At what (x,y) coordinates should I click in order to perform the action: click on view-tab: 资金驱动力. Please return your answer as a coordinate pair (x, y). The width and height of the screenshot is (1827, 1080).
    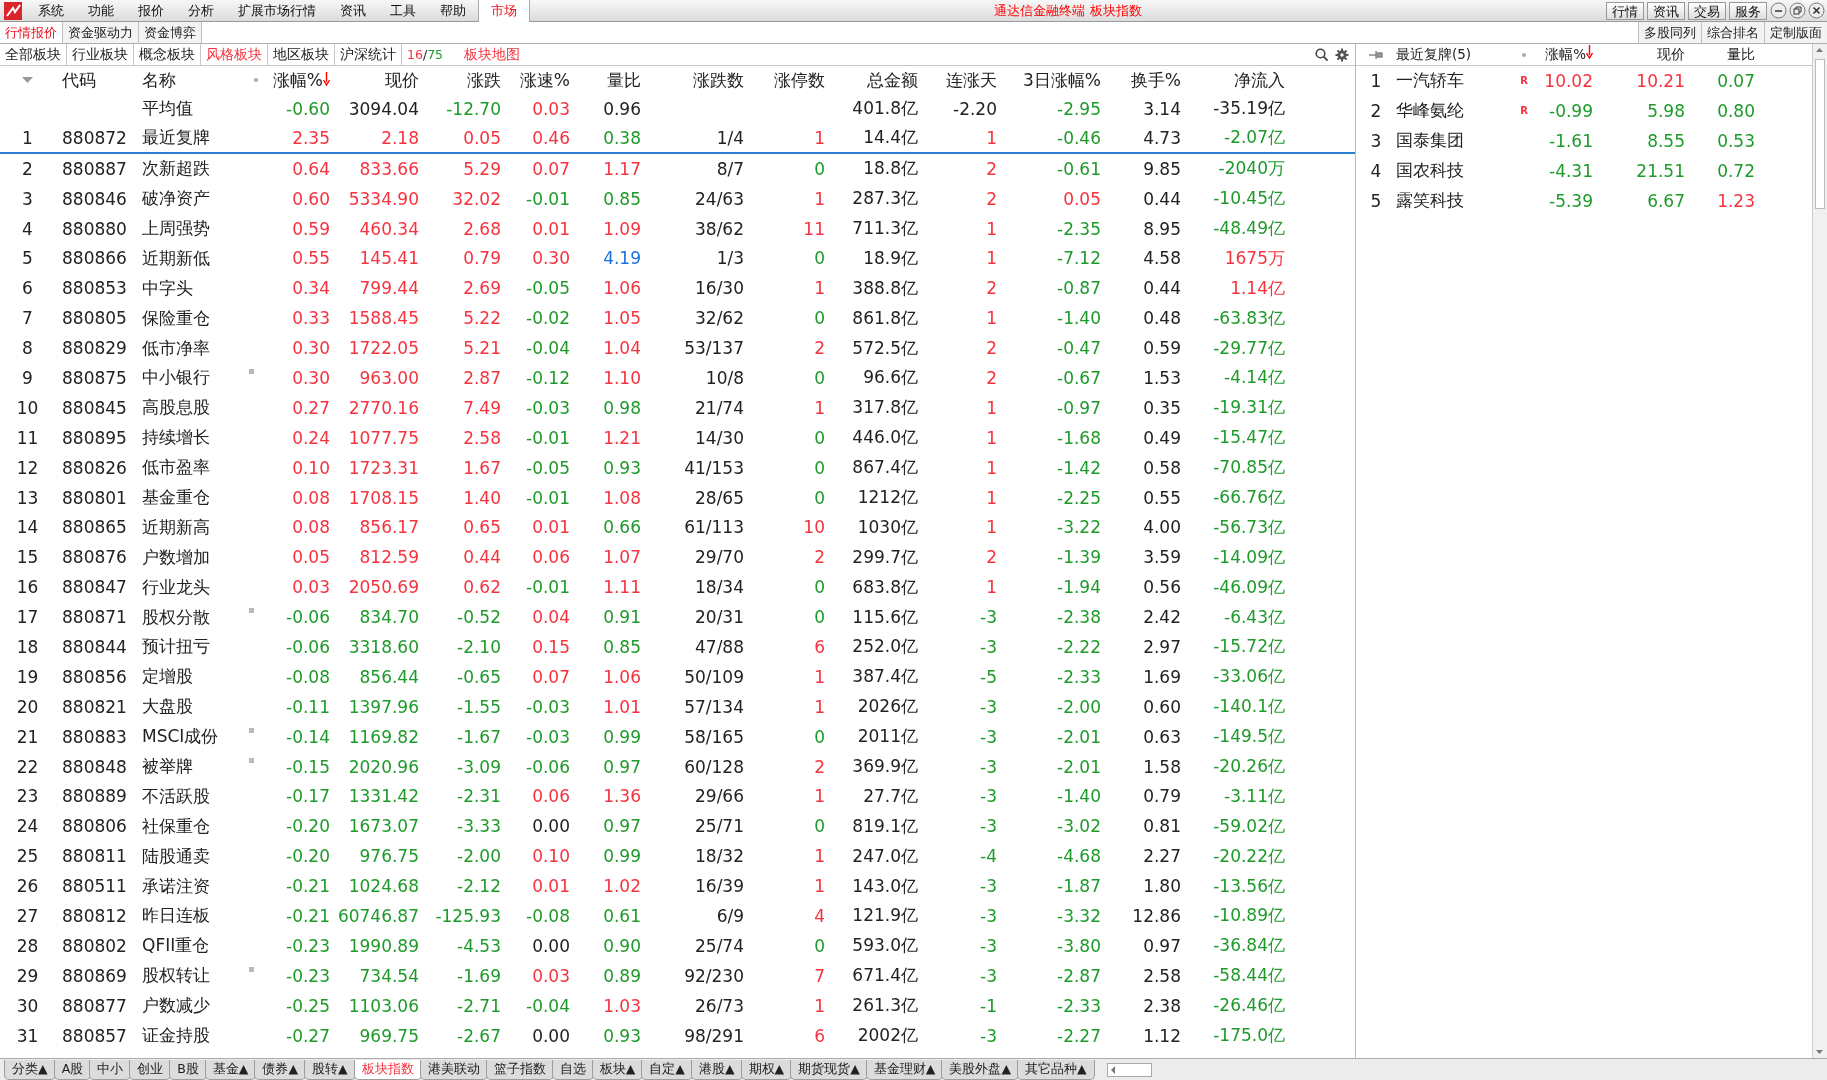
    Looking at the image, I should click on (101, 32).